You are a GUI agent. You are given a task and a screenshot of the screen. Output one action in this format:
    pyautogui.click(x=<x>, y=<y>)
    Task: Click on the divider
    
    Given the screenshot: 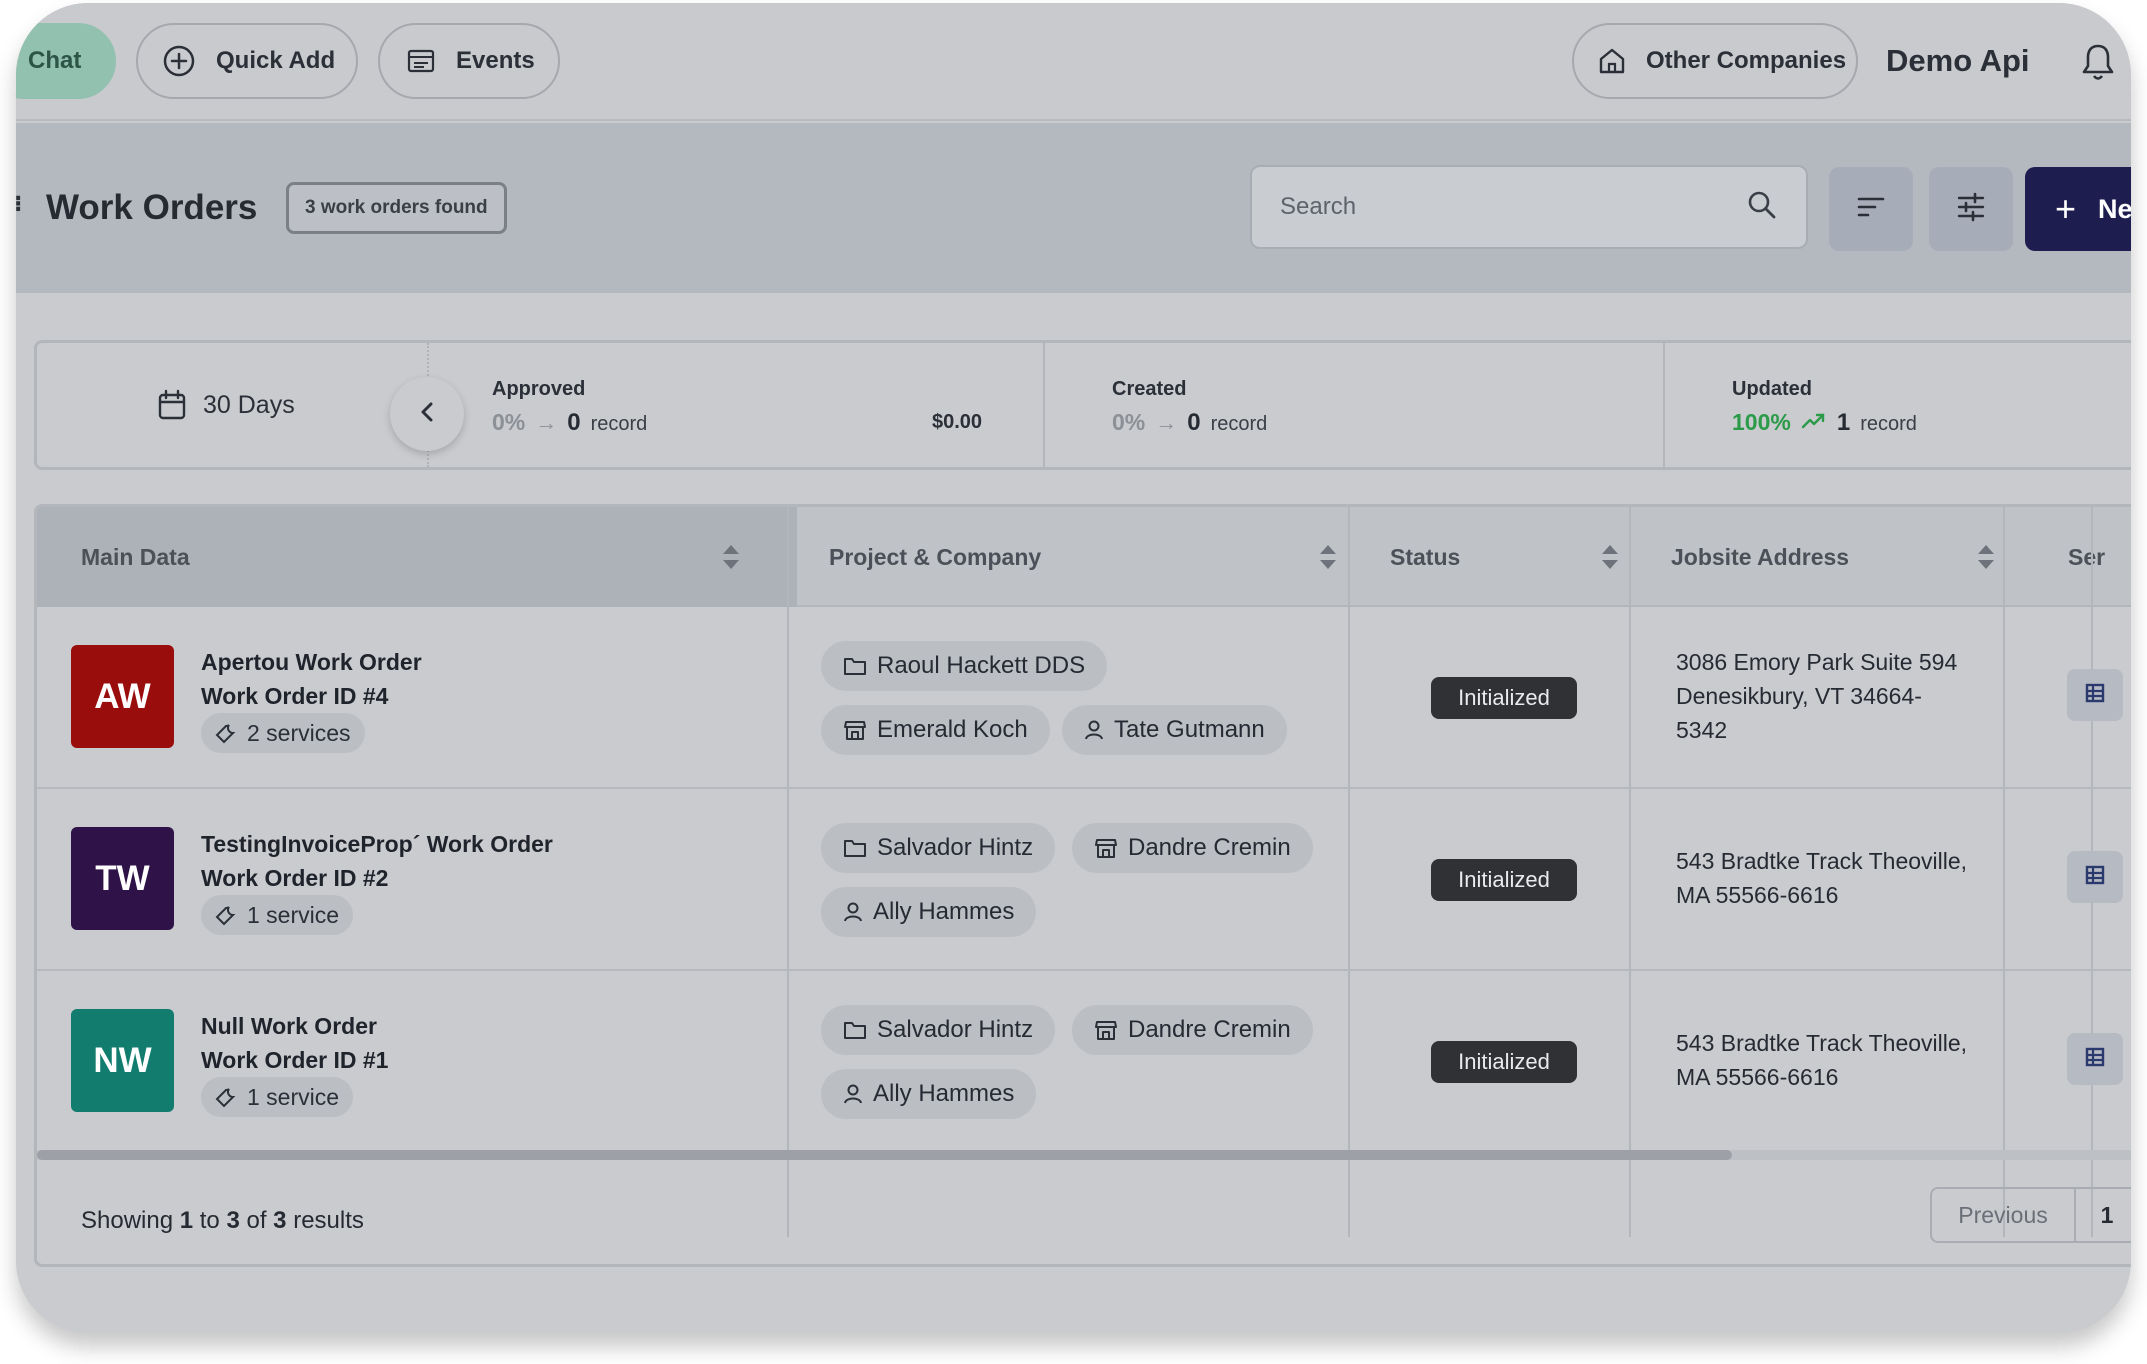 What is the action you would take?
    pyautogui.click(x=1044, y=405)
    